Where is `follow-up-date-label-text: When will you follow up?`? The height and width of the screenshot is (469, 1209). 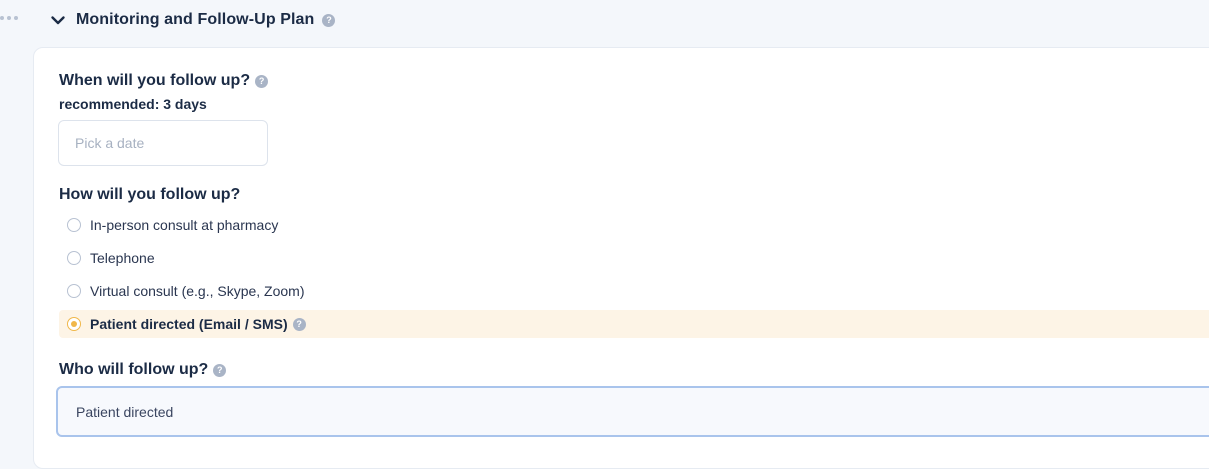
follow-up-date-label-text: When will you follow up? is located at coordinates (155, 80).